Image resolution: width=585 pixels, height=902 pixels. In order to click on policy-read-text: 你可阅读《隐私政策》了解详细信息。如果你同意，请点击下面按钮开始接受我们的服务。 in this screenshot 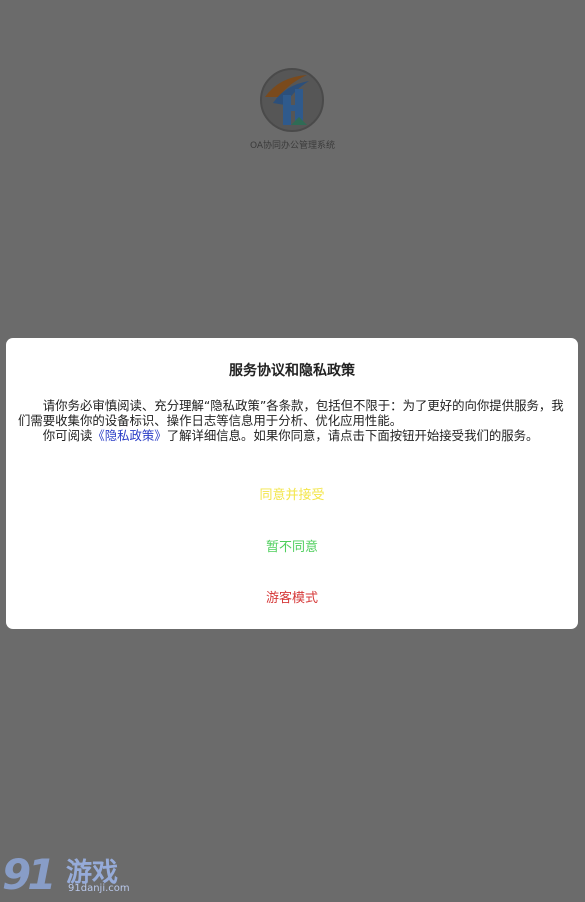, I will do `click(294, 435)`.